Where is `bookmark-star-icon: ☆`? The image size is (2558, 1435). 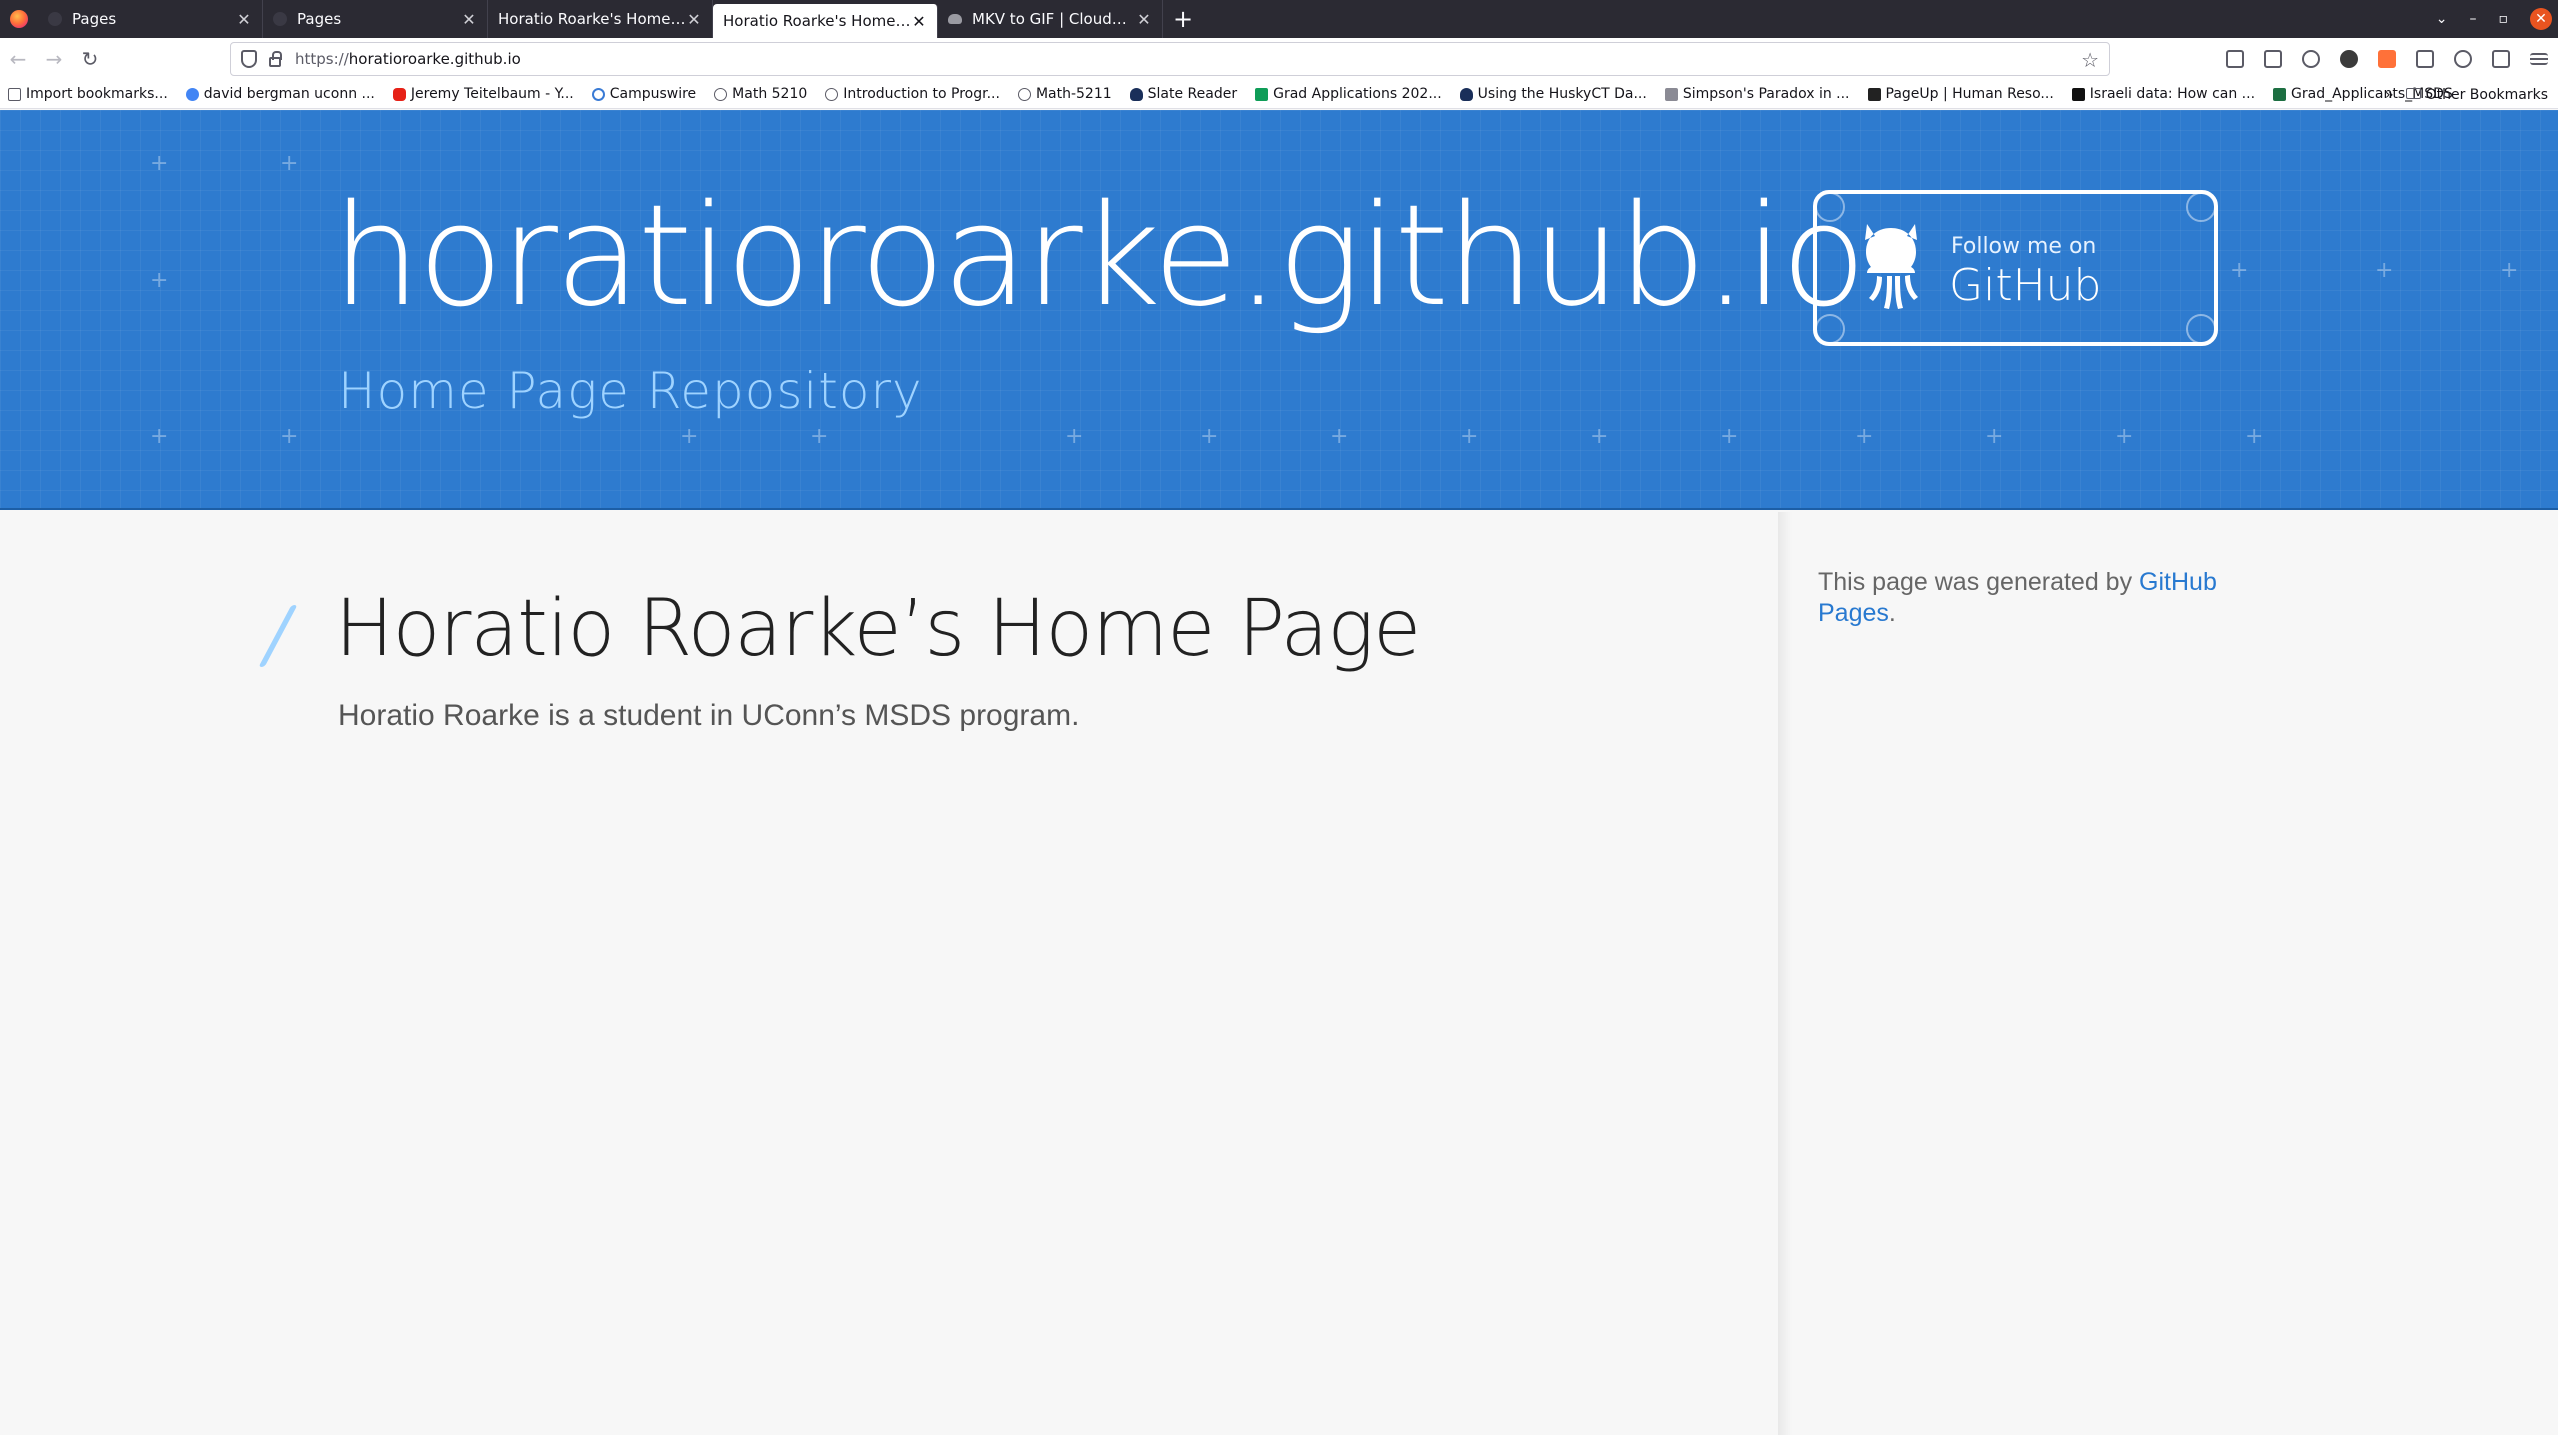
bookmark-star-icon: ☆ is located at coordinates (2090, 60).